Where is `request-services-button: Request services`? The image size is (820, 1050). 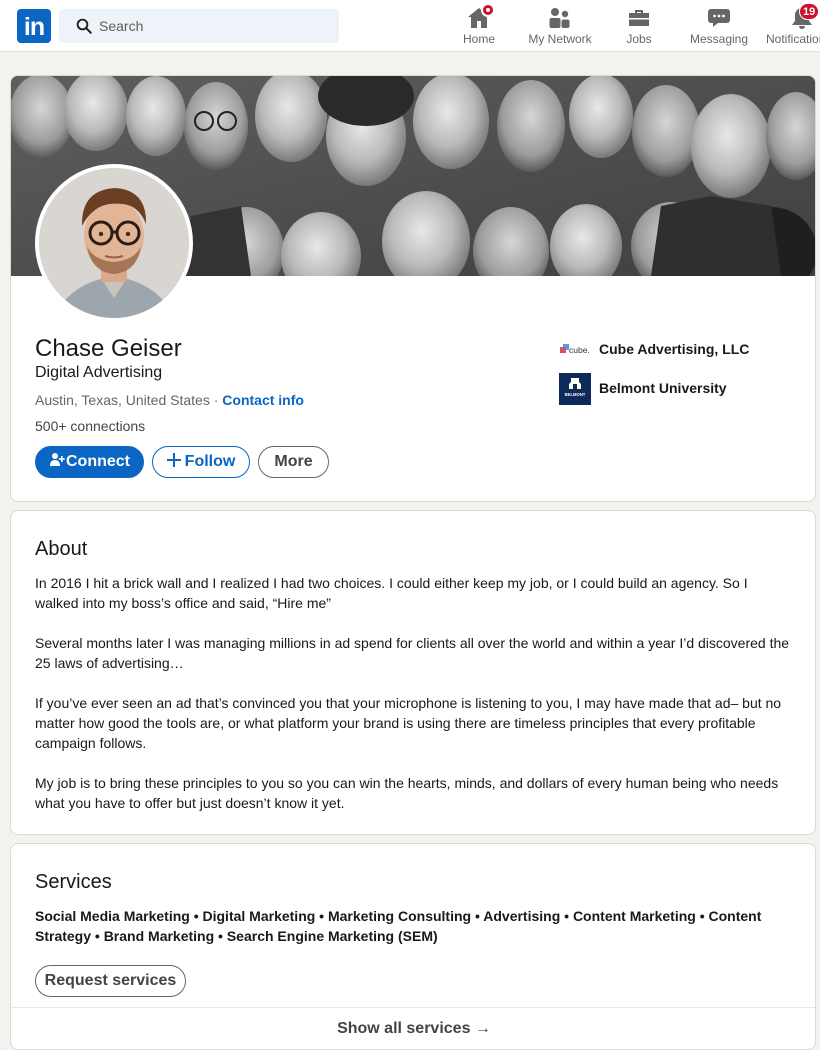
request-services-button: Request services is located at coordinates (110, 981).